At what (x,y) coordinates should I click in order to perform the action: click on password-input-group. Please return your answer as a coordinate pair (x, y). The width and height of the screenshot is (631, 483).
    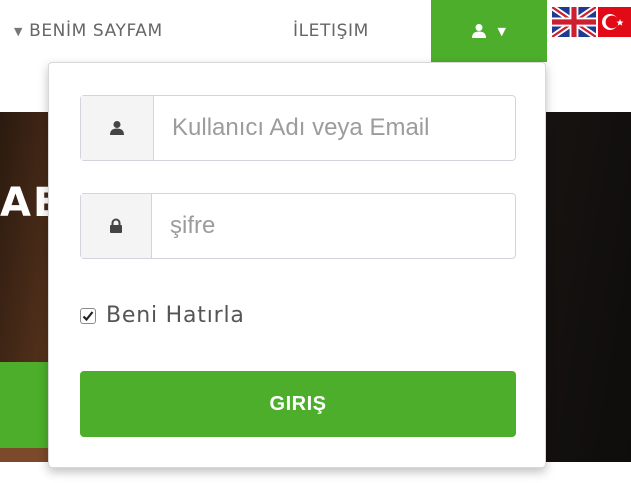
    Looking at the image, I should click on (298, 226).